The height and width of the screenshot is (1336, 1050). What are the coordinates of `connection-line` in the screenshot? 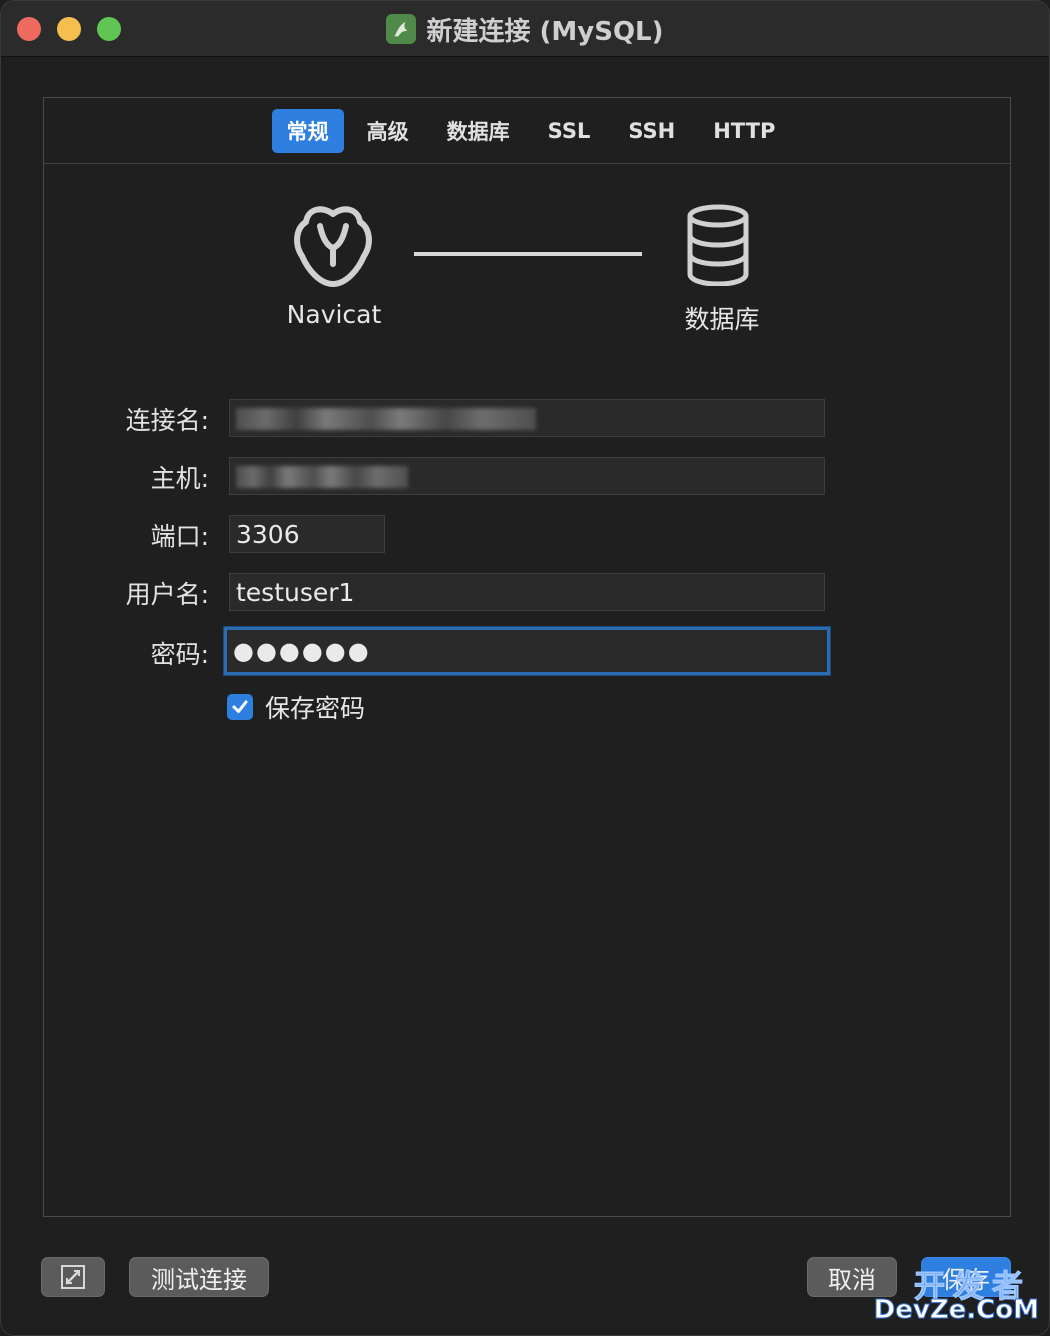 It's located at (528, 254).